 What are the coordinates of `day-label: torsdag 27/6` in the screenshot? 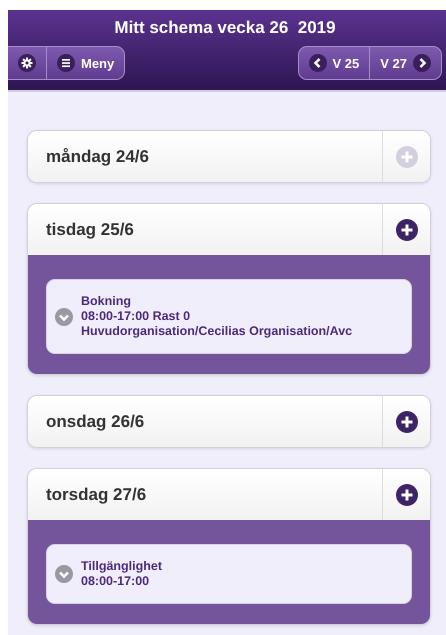 It's located at (96, 494).